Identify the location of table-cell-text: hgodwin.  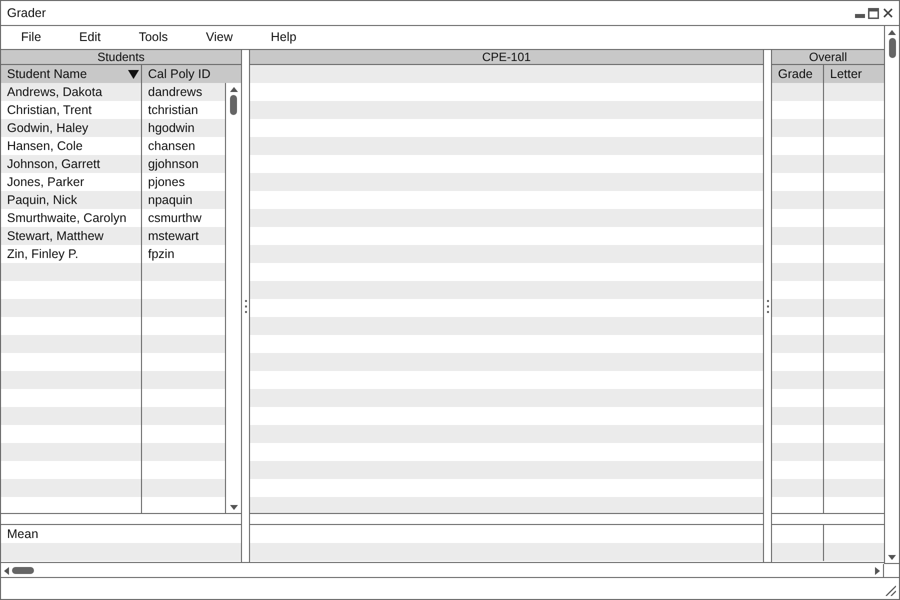
(171, 128).